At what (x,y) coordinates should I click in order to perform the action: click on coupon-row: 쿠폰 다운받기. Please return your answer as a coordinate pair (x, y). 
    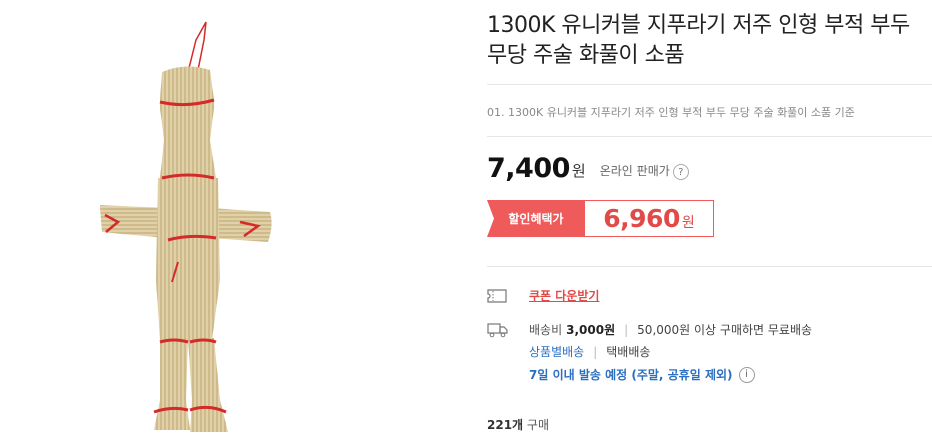
    Looking at the image, I should click on (543, 295).